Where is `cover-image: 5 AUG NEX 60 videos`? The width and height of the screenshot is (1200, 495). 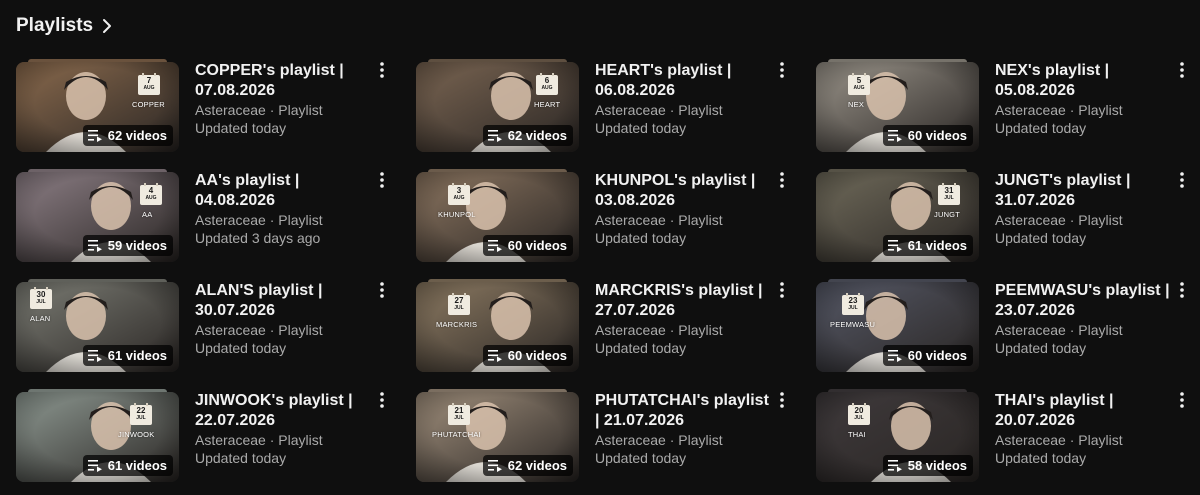
cover-image: 5 AUG NEX 60 videos is located at coordinates (897, 107).